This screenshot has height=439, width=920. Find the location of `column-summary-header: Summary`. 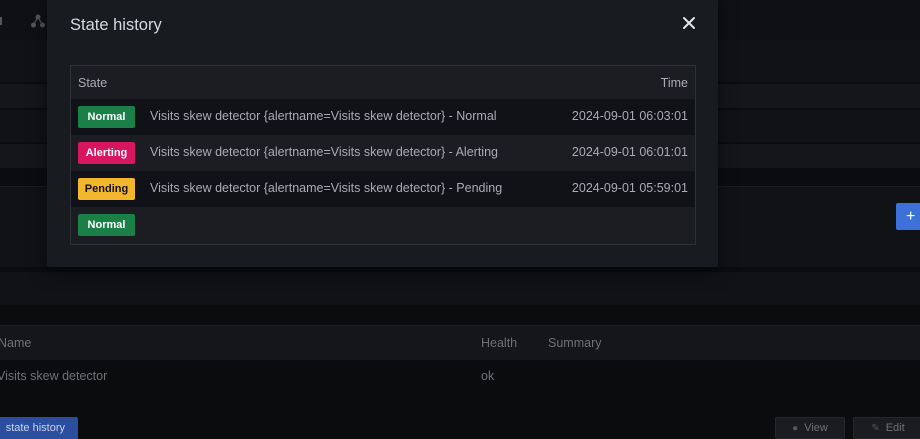

column-summary-header: Summary is located at coordinates (575, 343).